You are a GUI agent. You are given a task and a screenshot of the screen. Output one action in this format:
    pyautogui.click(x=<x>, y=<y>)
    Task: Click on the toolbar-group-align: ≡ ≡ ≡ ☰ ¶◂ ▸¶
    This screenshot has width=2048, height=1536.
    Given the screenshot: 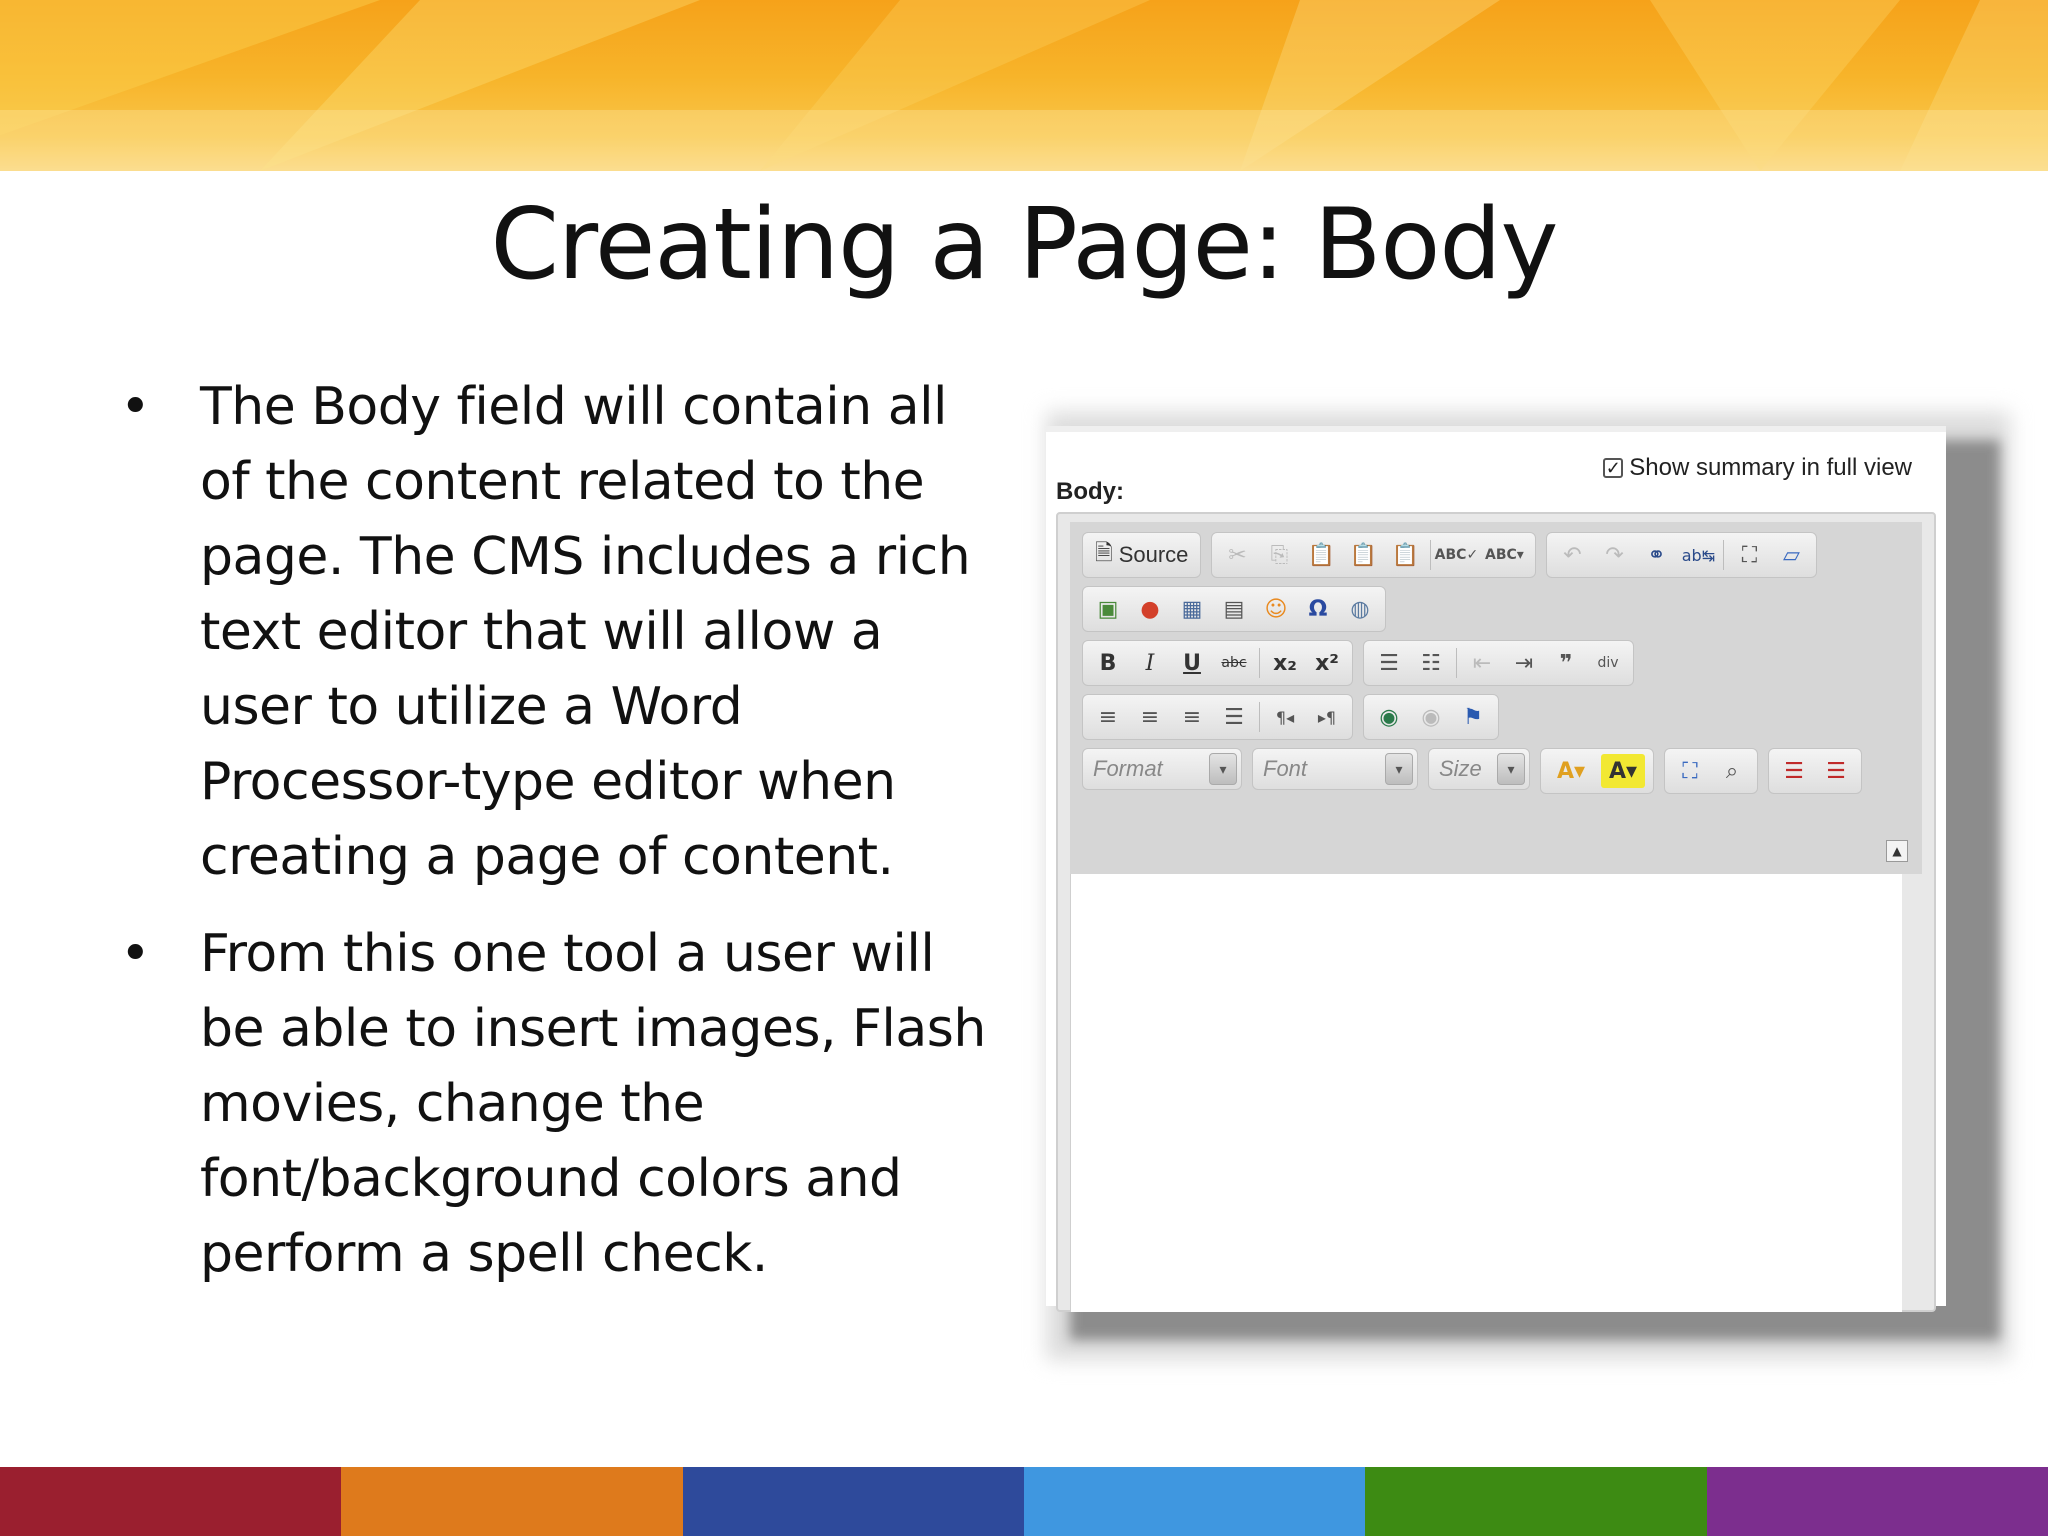 What is the action you would take?
    pyautogui.click(x=1217, y=717)
    